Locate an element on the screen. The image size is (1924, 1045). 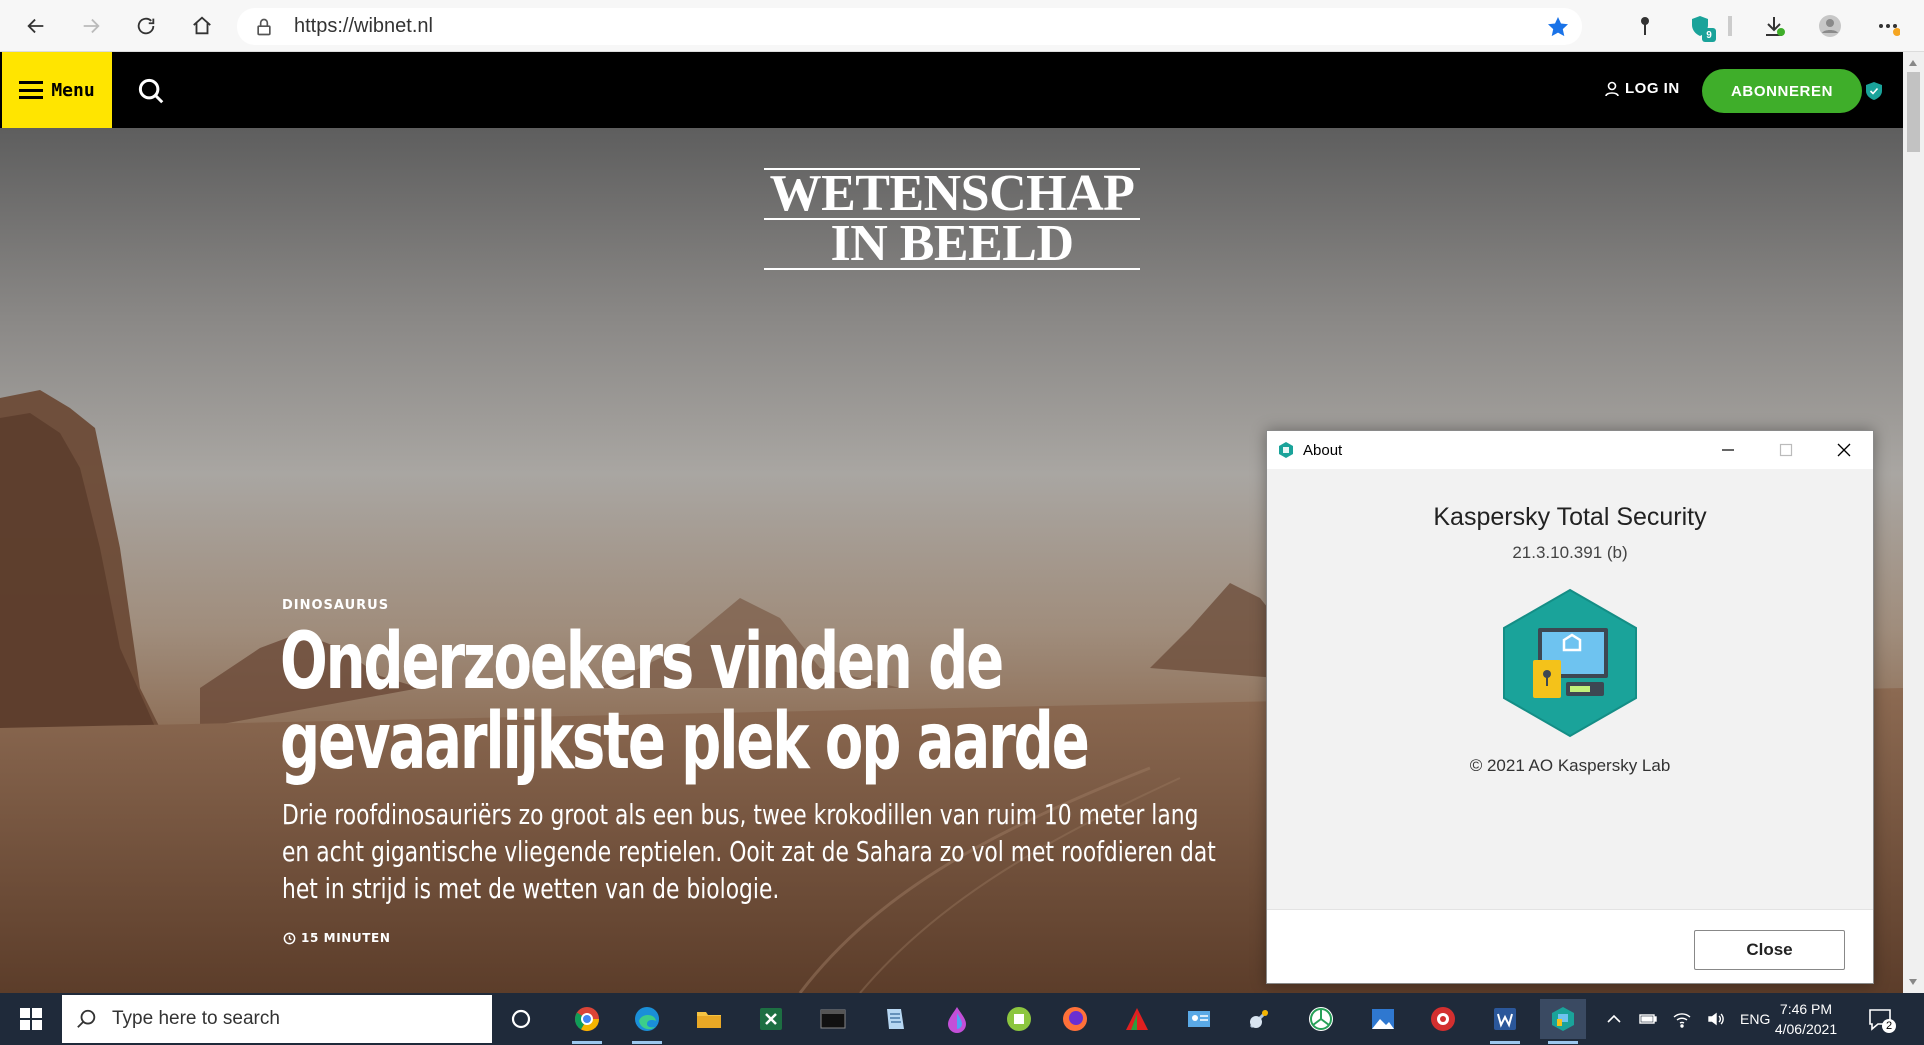
taskbar-red-app is located at coordinates (1443, 1019).